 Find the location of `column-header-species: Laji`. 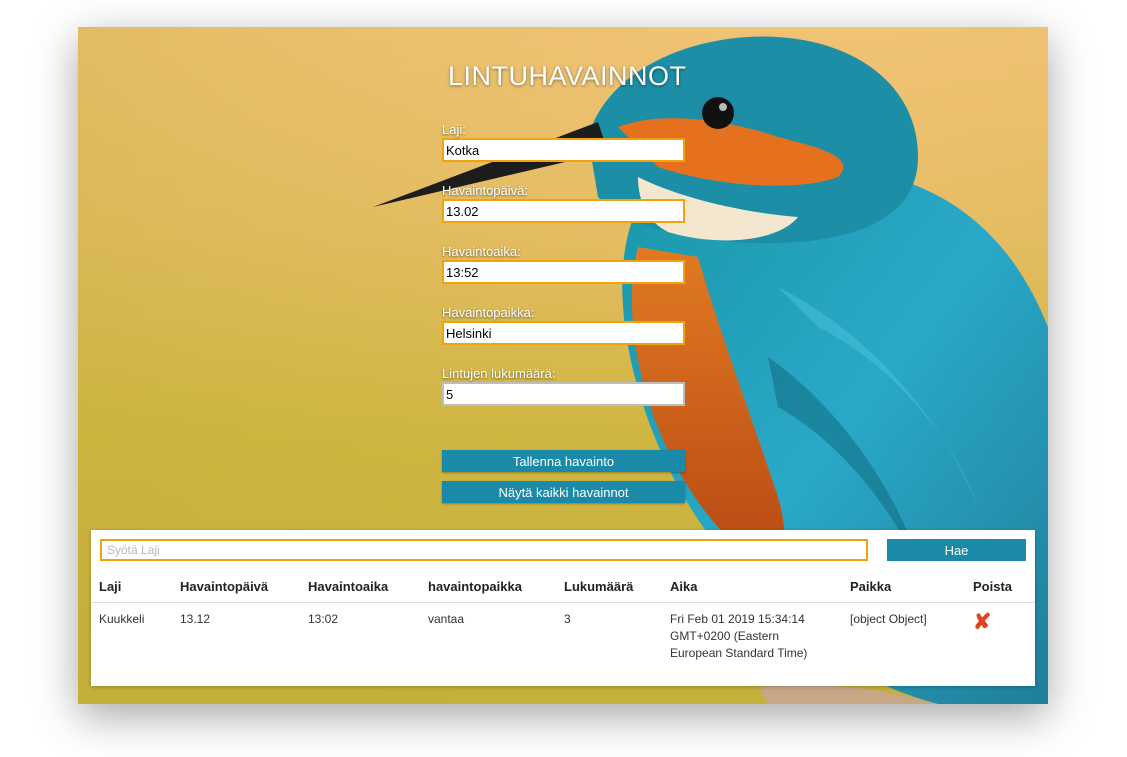

column-header-species: Laji is located at coordinates (131, 586).